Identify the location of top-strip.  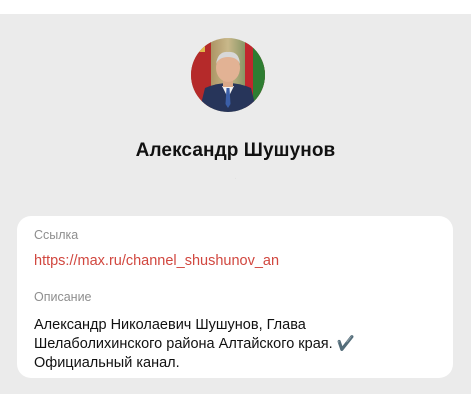
(235, 7).